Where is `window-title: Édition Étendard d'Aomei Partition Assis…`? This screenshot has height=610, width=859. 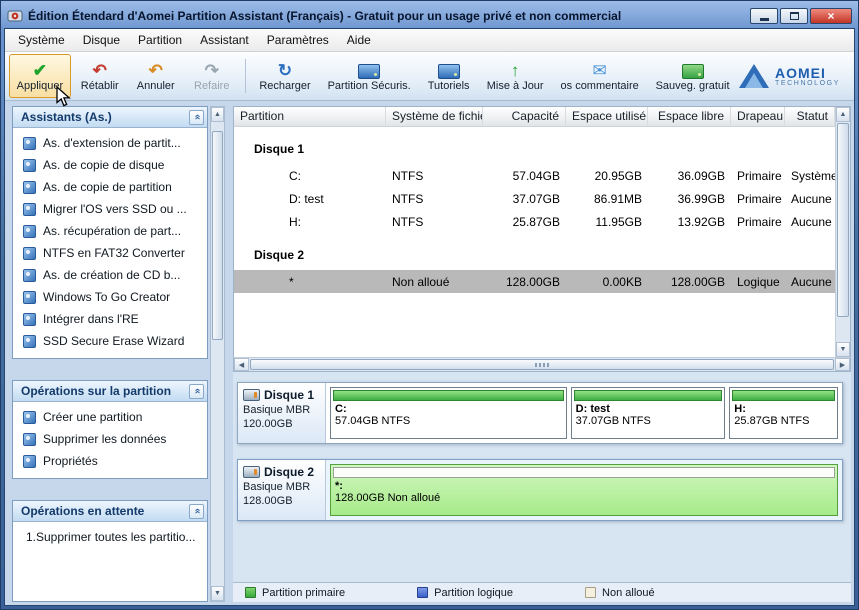
window-title: Édition Étendard d'Aomei Partition Assis… is located at coordinates (325, 16).